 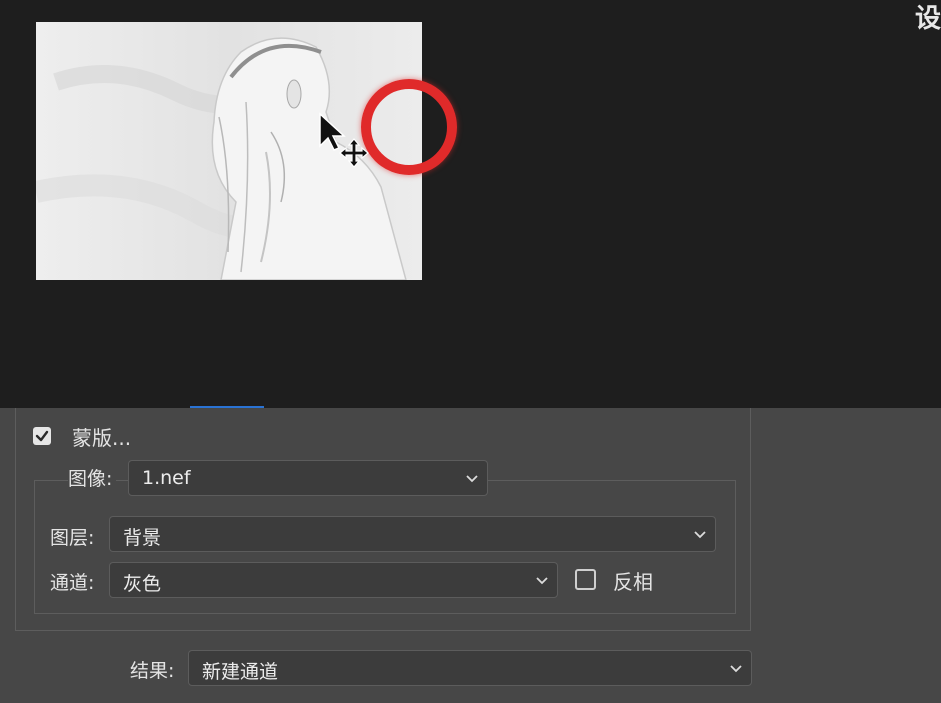 What do you see at coordinates (354, 153) in the screenshot?
I see `move-icon` at bounding box center [354, 153].